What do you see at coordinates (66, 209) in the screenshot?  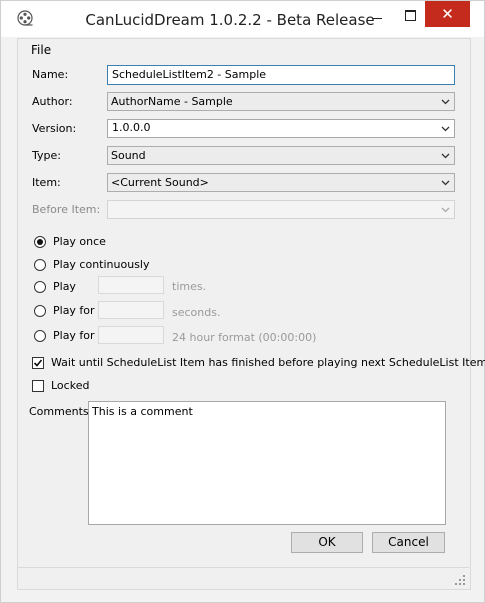 I see `before-item-label: Before Item:` at bounding box center [66, 209].